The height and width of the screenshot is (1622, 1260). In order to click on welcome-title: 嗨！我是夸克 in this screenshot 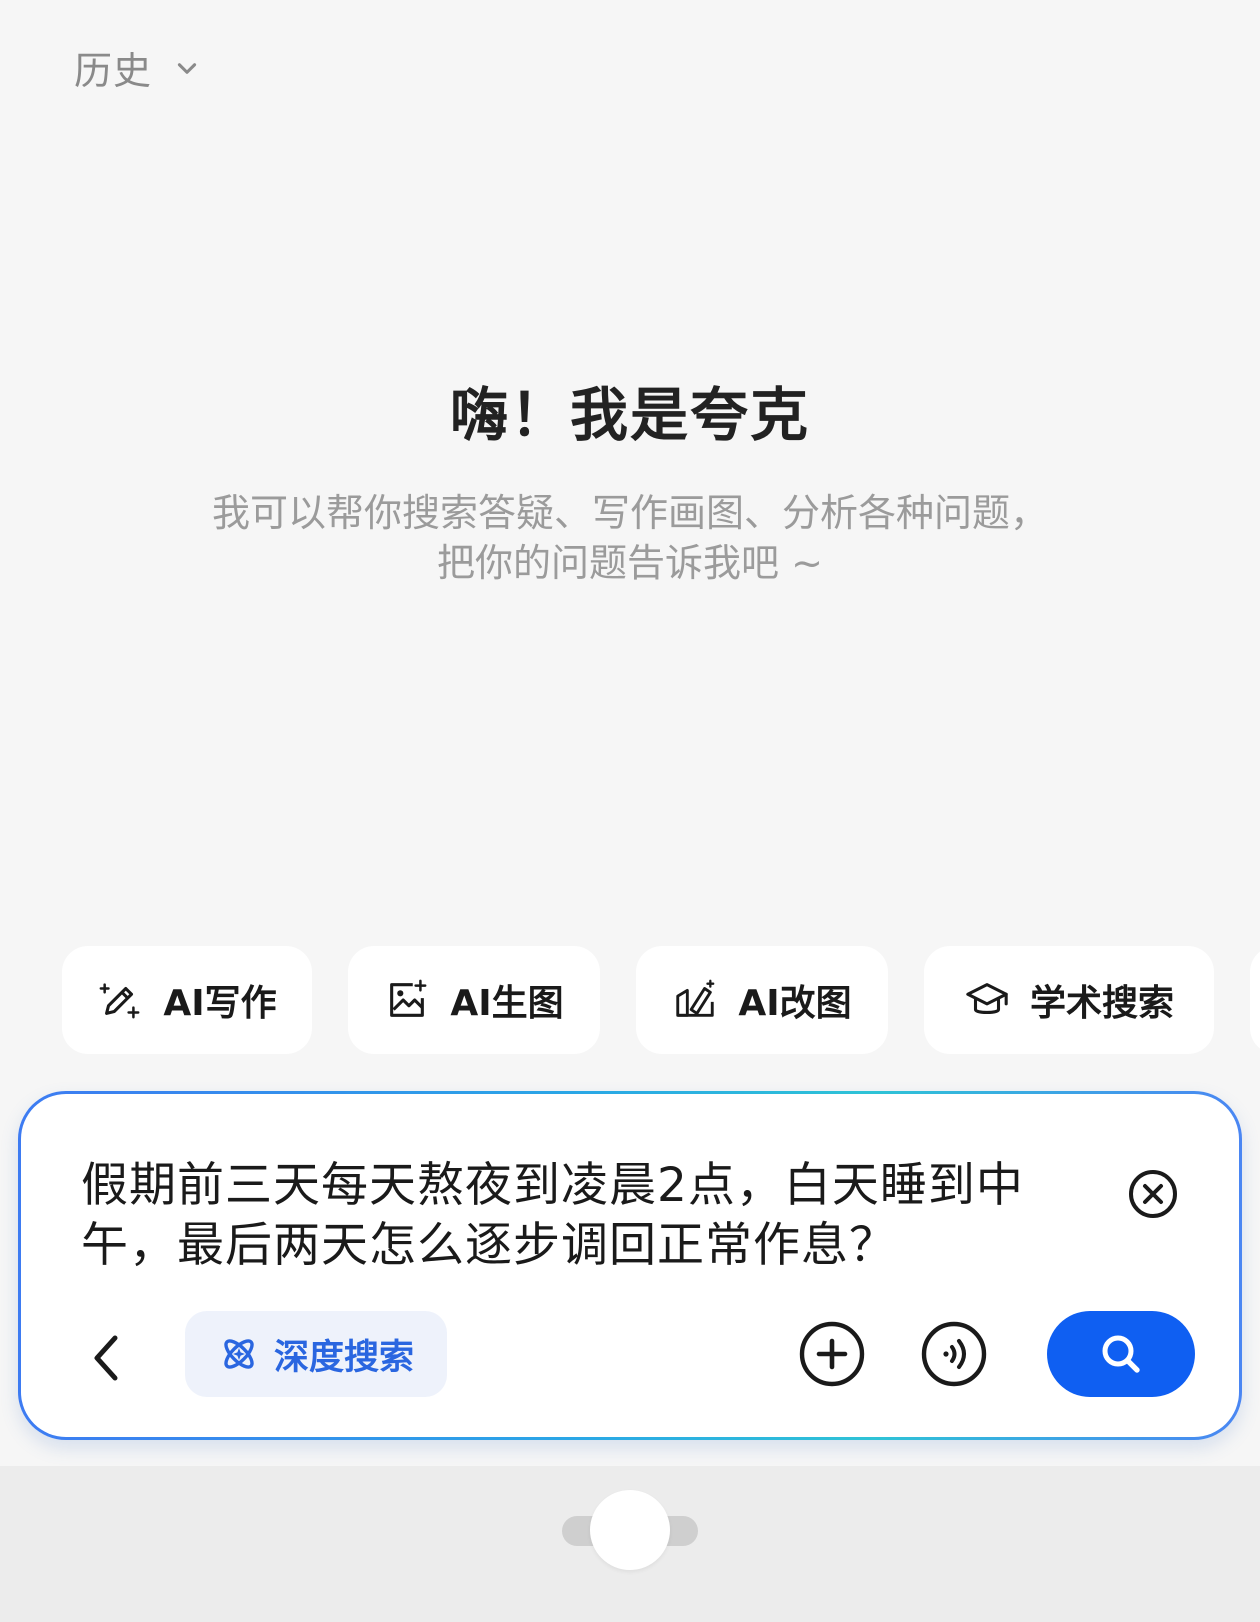, I will do `click(629, 415)`.